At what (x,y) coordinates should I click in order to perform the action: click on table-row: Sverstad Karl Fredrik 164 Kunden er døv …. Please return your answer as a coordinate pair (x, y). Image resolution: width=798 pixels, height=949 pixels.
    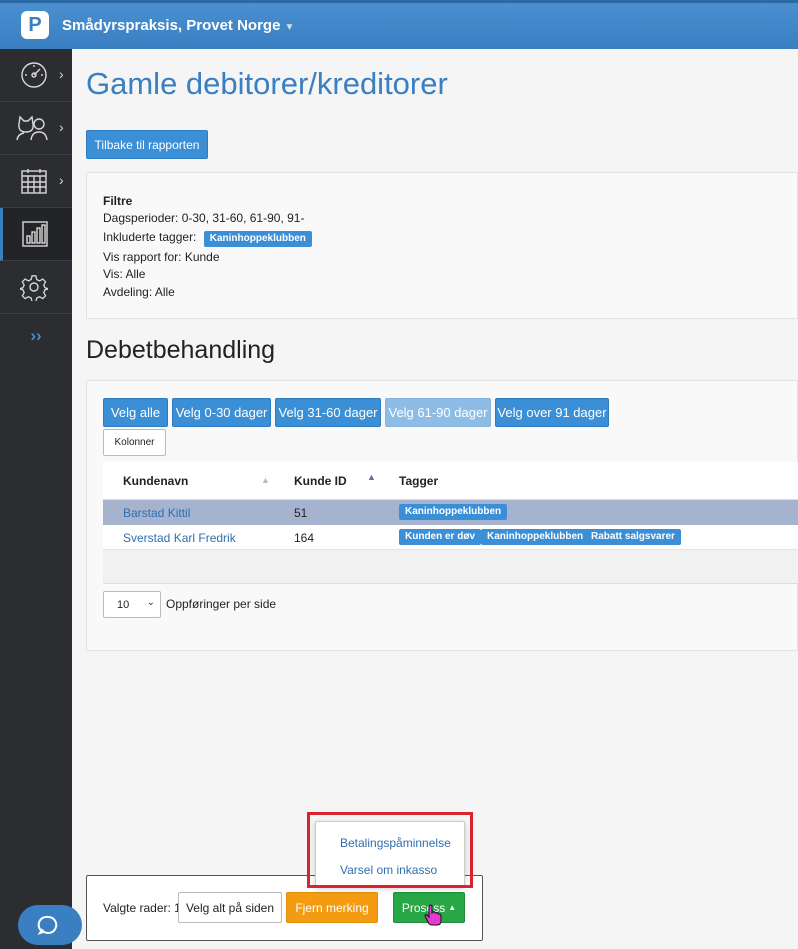
    Looking at the image, I should click on (450, 537).